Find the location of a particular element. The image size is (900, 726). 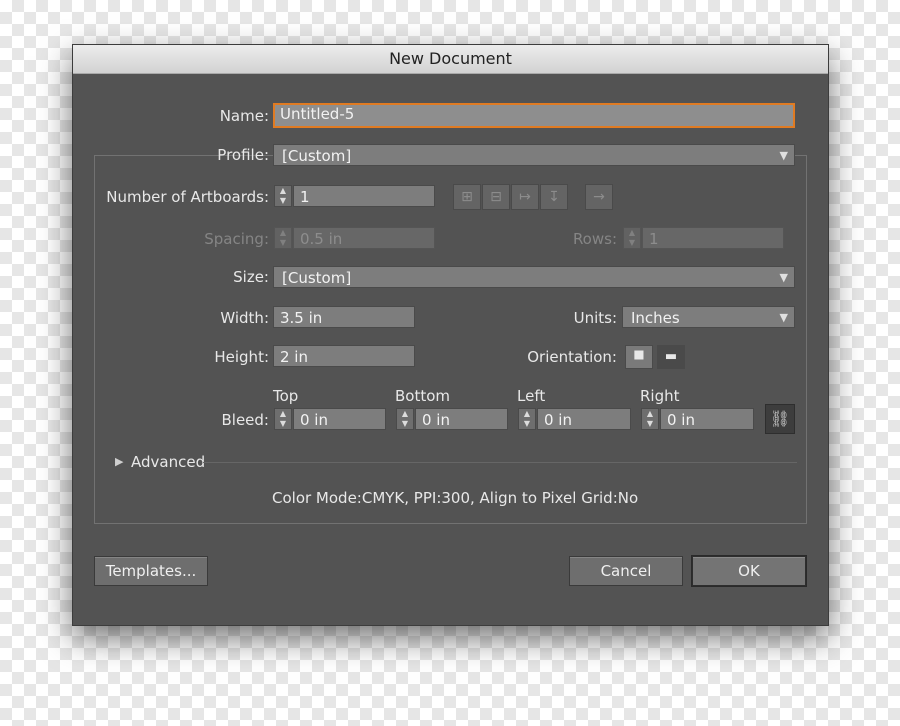

spacing-stepper: ▲ ▼ is located at coordinates (283, 238).